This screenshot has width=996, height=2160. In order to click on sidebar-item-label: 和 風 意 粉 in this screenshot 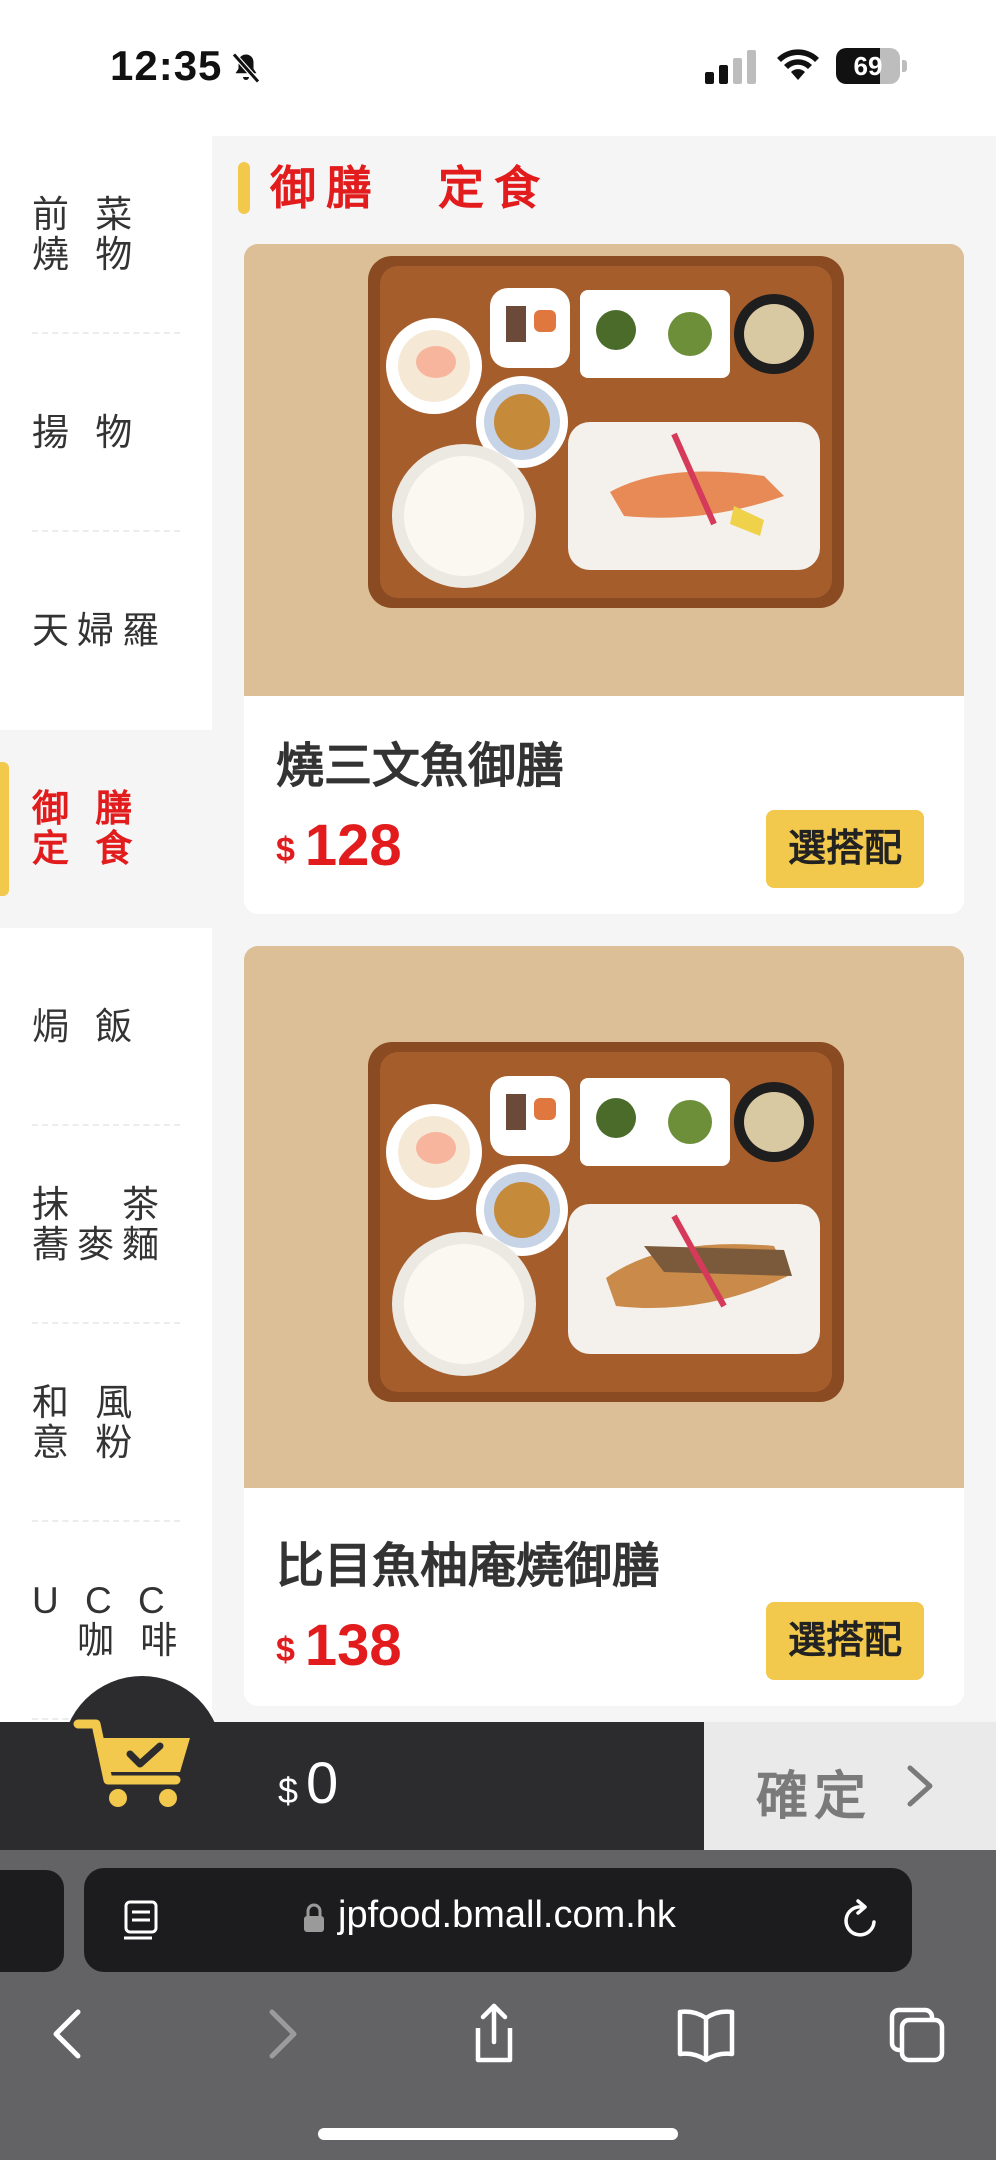, I will do `click(86, 1422)`.